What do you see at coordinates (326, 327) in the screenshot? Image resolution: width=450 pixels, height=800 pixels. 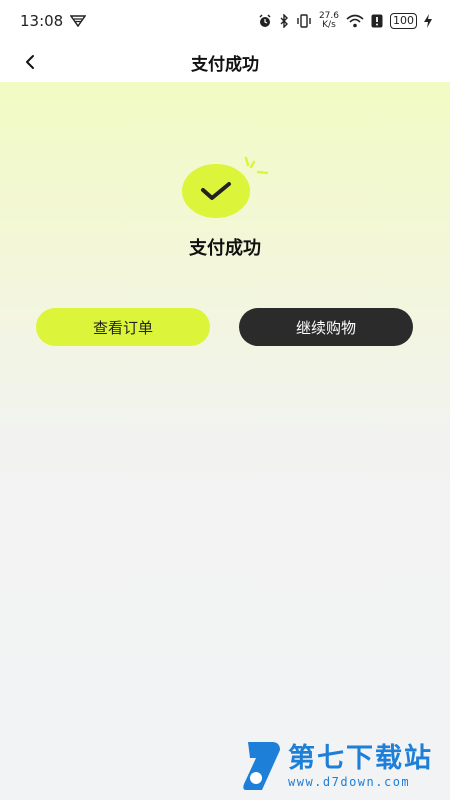 I see `continue-shopping-button: 继续购物` at bounding box center [326, 327].